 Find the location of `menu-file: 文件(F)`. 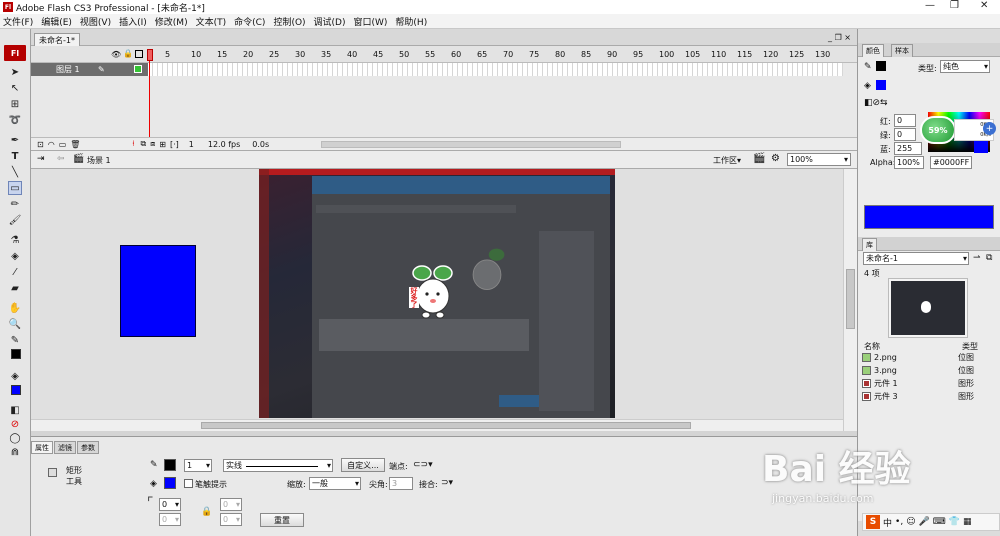

menu-file: 文件(F) is located at coordinates (18, 21).